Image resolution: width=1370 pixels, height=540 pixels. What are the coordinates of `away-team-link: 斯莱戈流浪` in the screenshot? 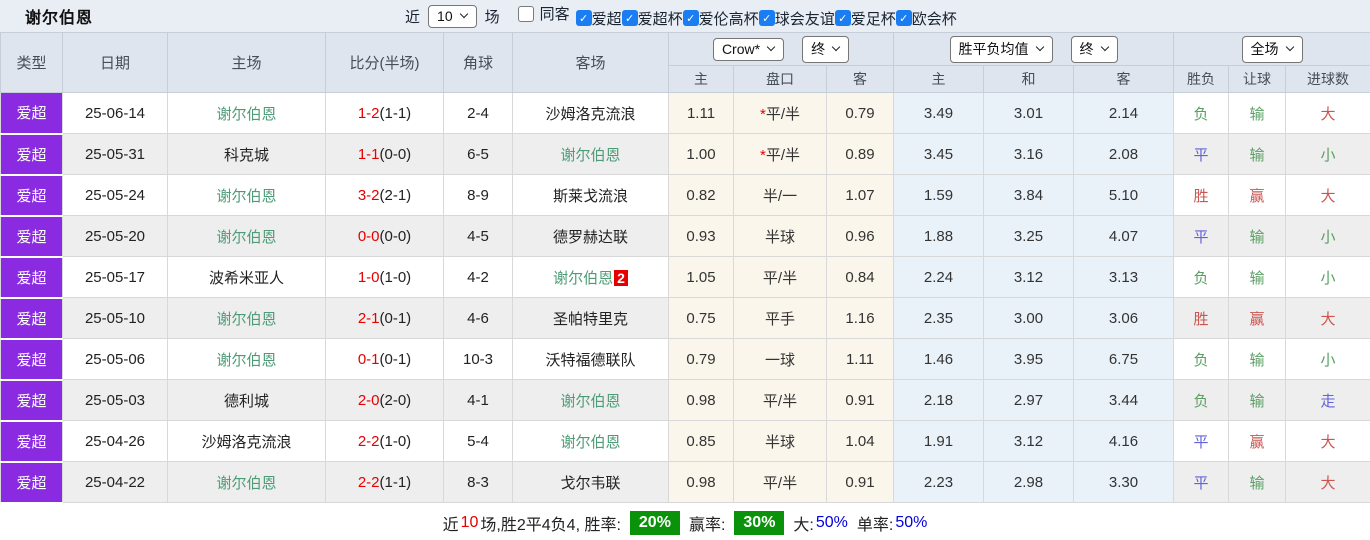 It's located at (590, 196).